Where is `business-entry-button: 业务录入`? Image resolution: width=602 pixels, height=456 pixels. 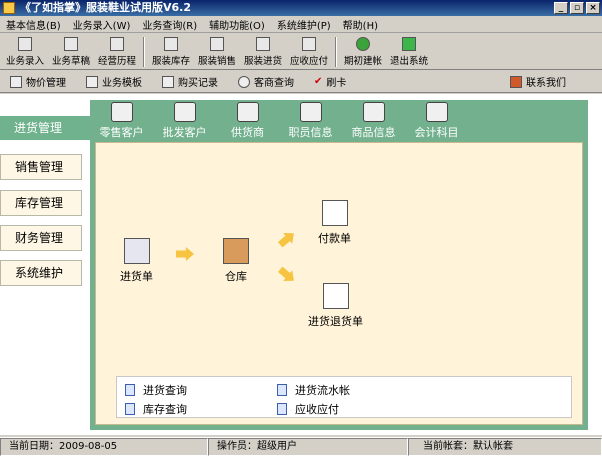
business-entry-button: 业务录入 is located at coordinates (25, 50).